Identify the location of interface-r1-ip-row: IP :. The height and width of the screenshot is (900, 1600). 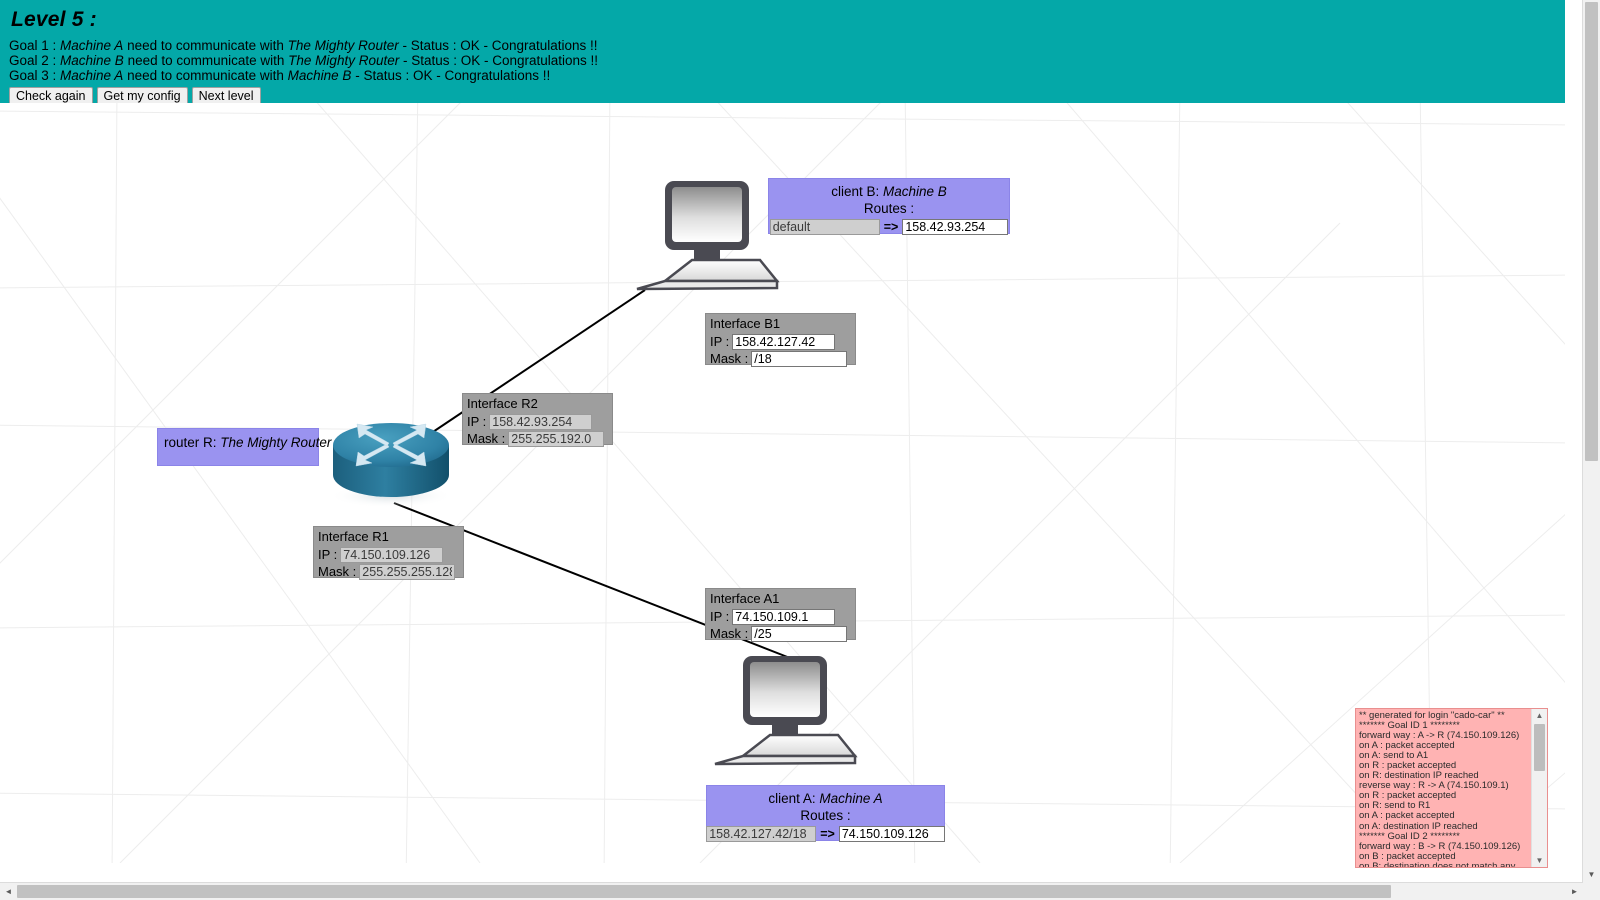
(389, 555).